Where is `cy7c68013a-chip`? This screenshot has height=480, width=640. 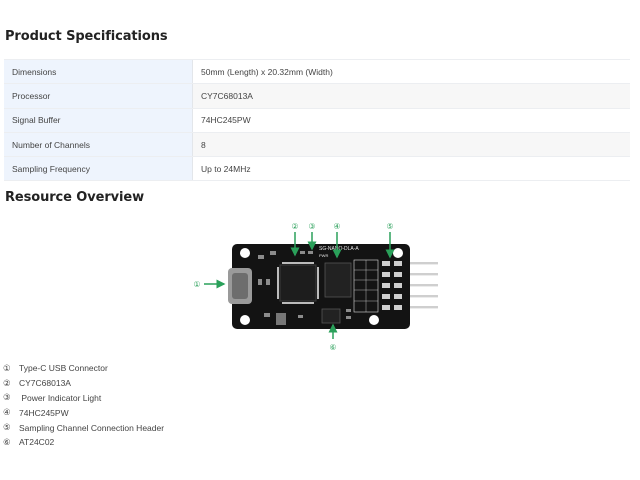
cy7c68013a-chip is located at coordinates (298, 283).